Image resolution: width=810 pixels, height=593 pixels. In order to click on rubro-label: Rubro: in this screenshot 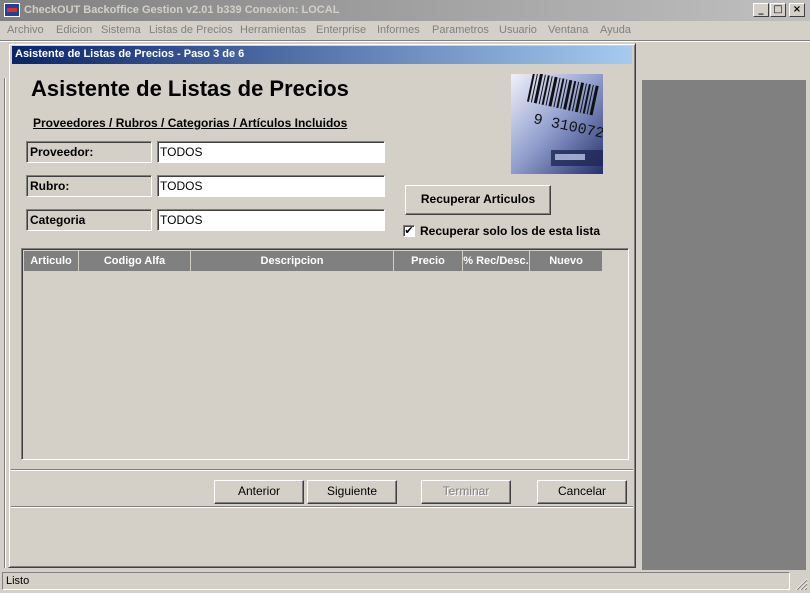, I will do `click(89, 186)`.